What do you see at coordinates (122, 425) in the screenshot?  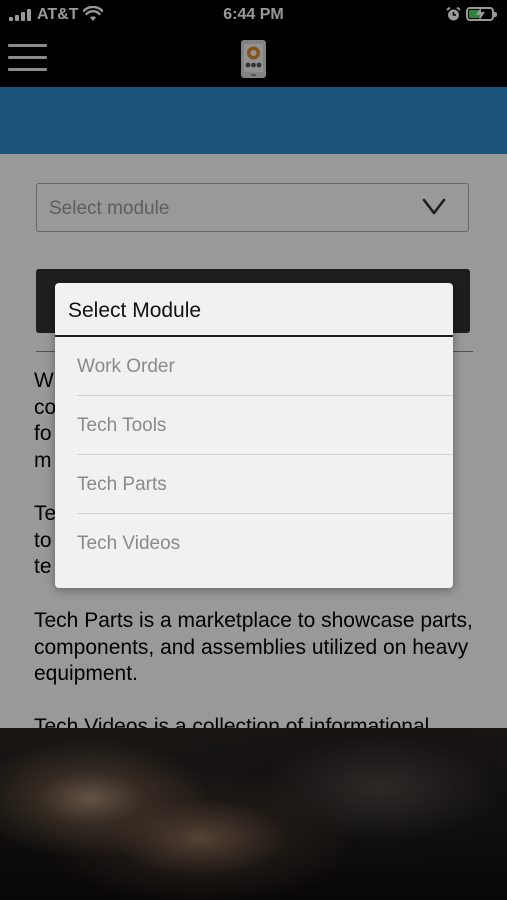 I see `option-label: Tech Tools` at bounding box center [122, 425].